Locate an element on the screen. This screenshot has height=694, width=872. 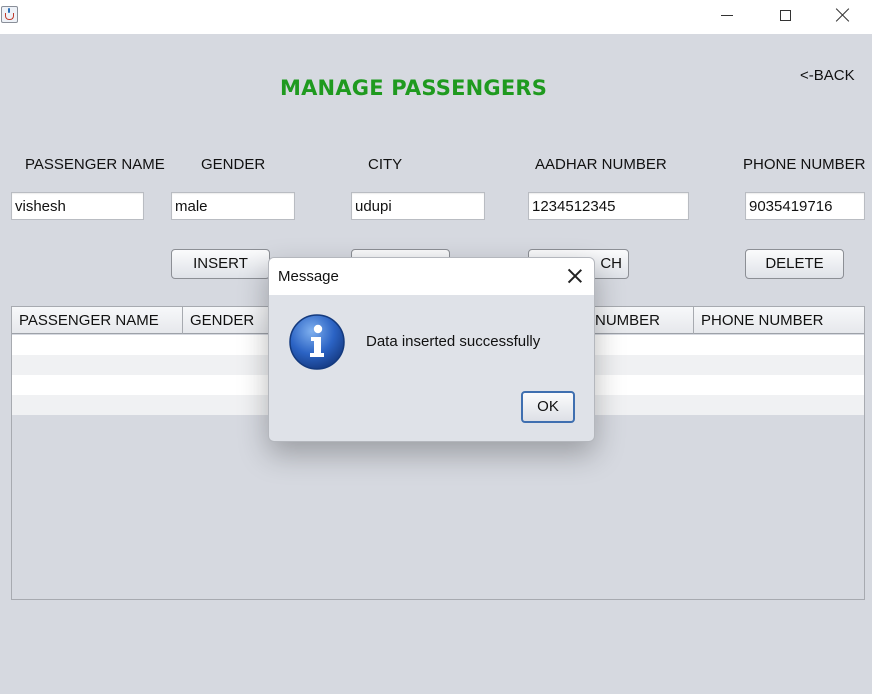
delete-button: DELETE is located at coordinates (794, 264).